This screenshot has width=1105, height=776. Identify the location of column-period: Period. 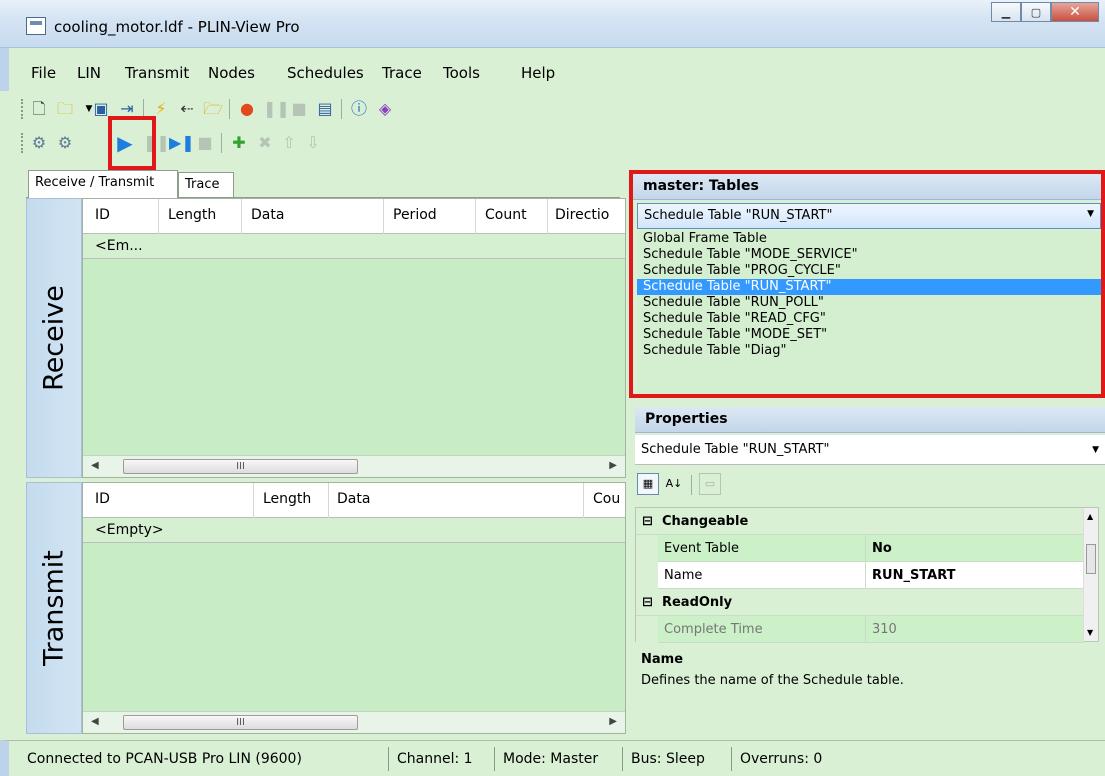
(415, 215).